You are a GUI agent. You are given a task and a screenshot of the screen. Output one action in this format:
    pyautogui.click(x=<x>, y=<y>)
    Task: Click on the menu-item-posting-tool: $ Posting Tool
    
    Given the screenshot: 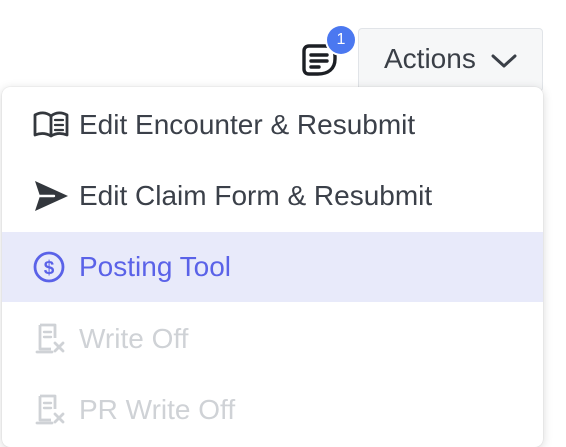 What is the action you would take?
    pyautogui.click(x=272, y=267)
    